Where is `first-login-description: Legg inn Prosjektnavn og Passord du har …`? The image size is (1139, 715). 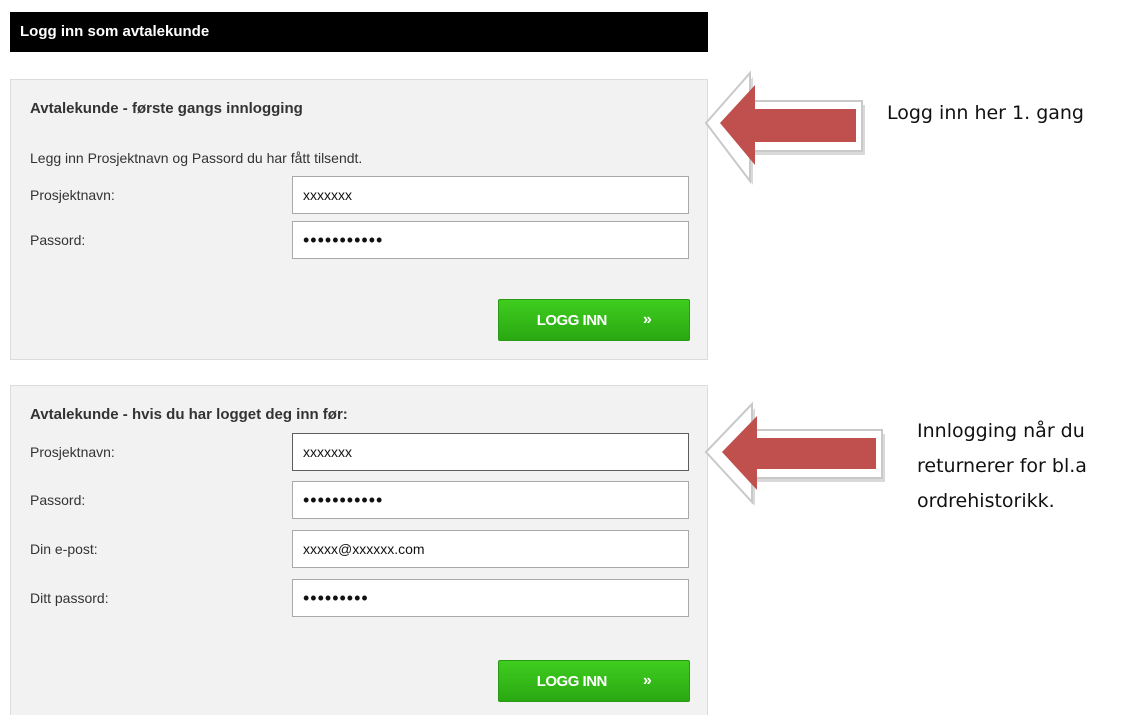
first-login-description: Legg inn Prosjektnavn og Passord du har … is located at coordinates (196, 158).